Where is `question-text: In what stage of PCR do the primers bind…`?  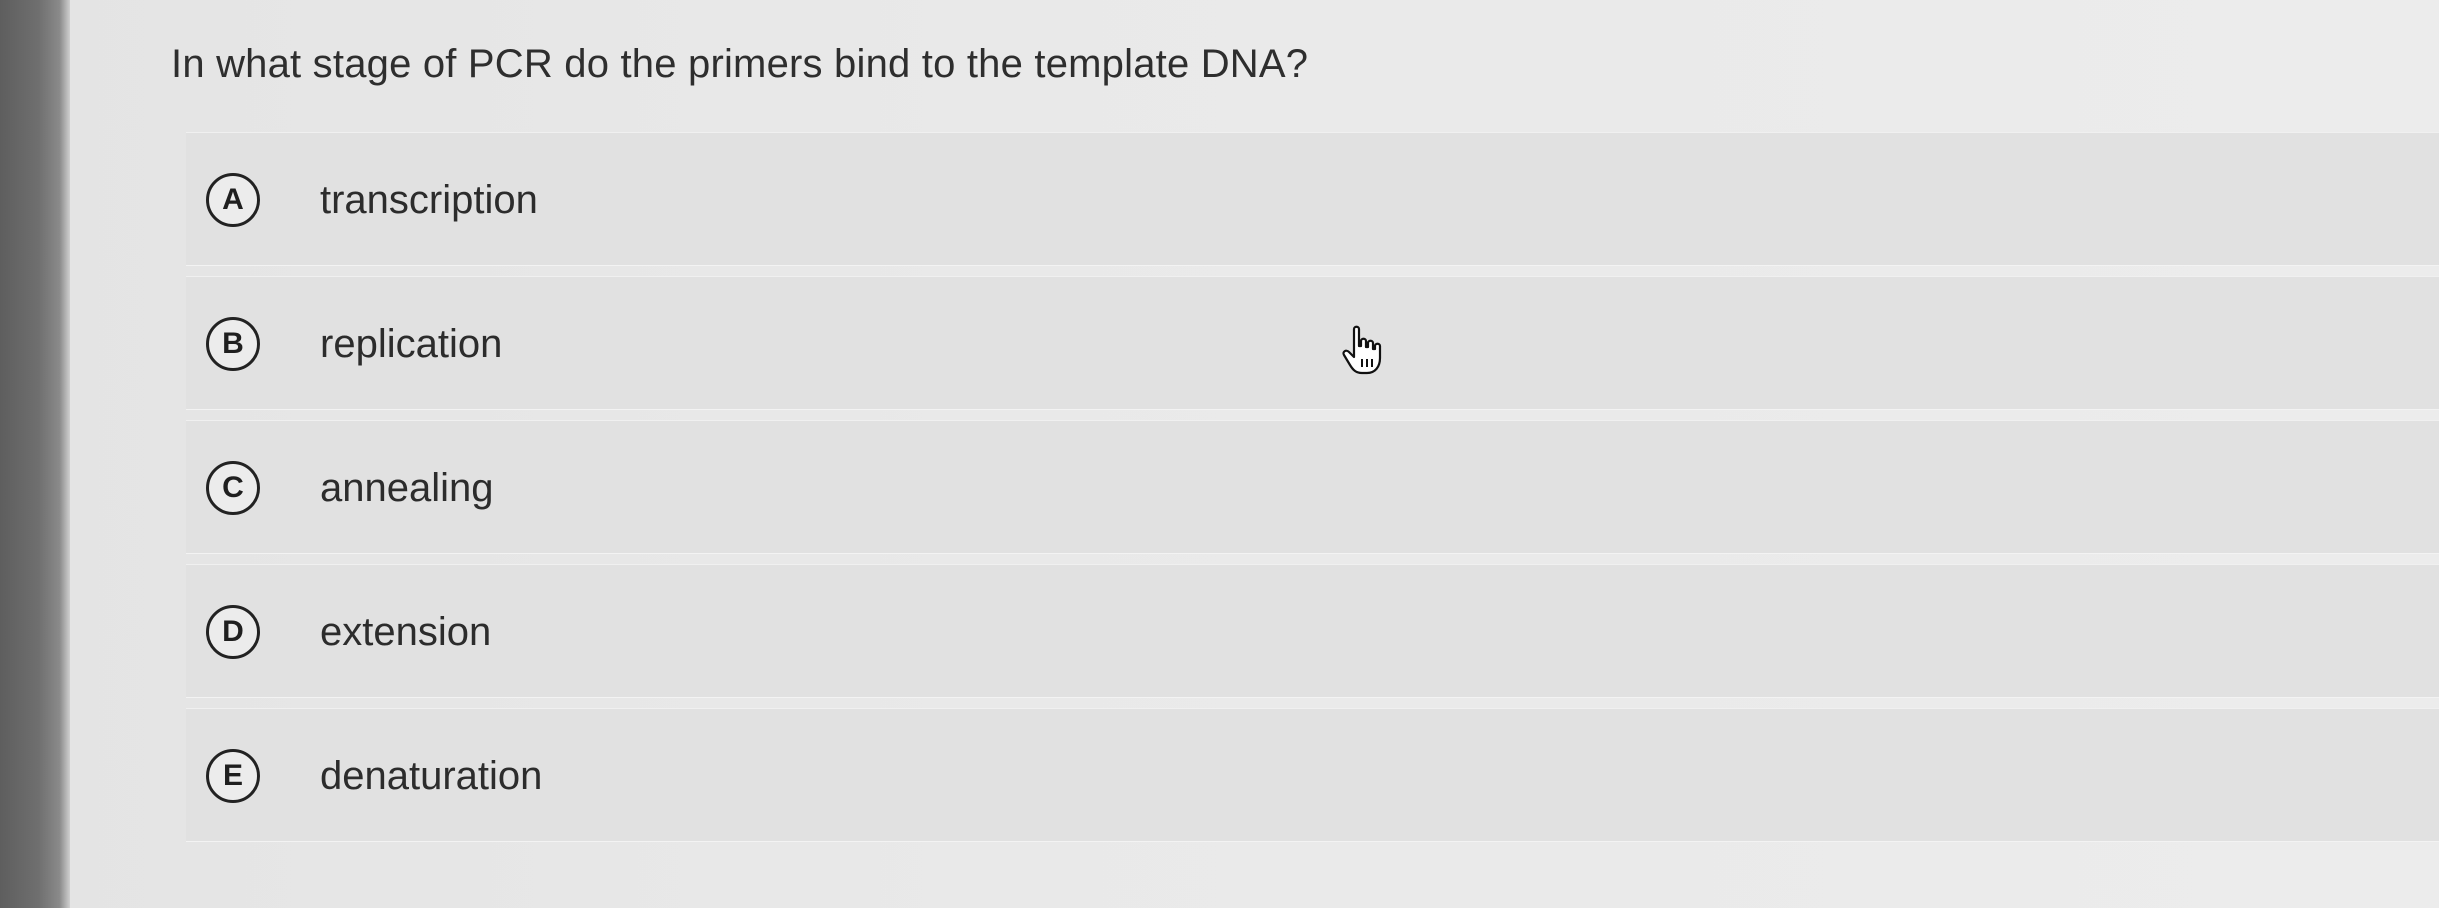 question-text: In what stage of PCR do the primers bind… is located at coordinates (740, 64).